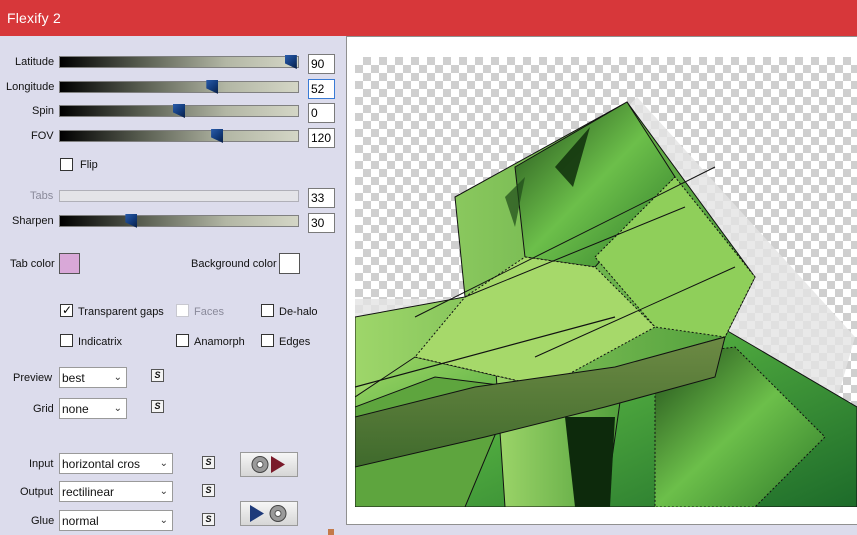 The width and height of the screenshot is (857, 535). What do you see at coordinates (101, 464) in the screenshot?
I see `input-select-value: horizontal cros` at bounding box center [101, 464].